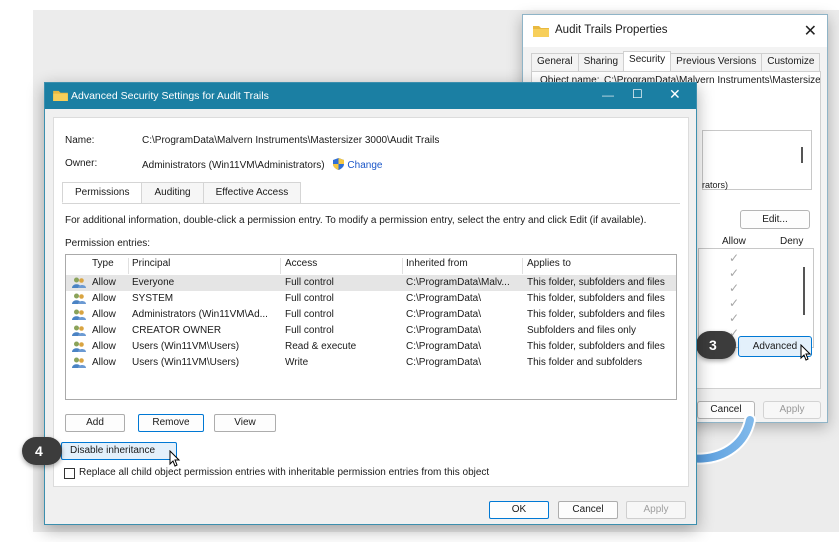 The width and height of the screenshot is (839, 542). I want to click on uac-shield-icon, so click(339, 165).